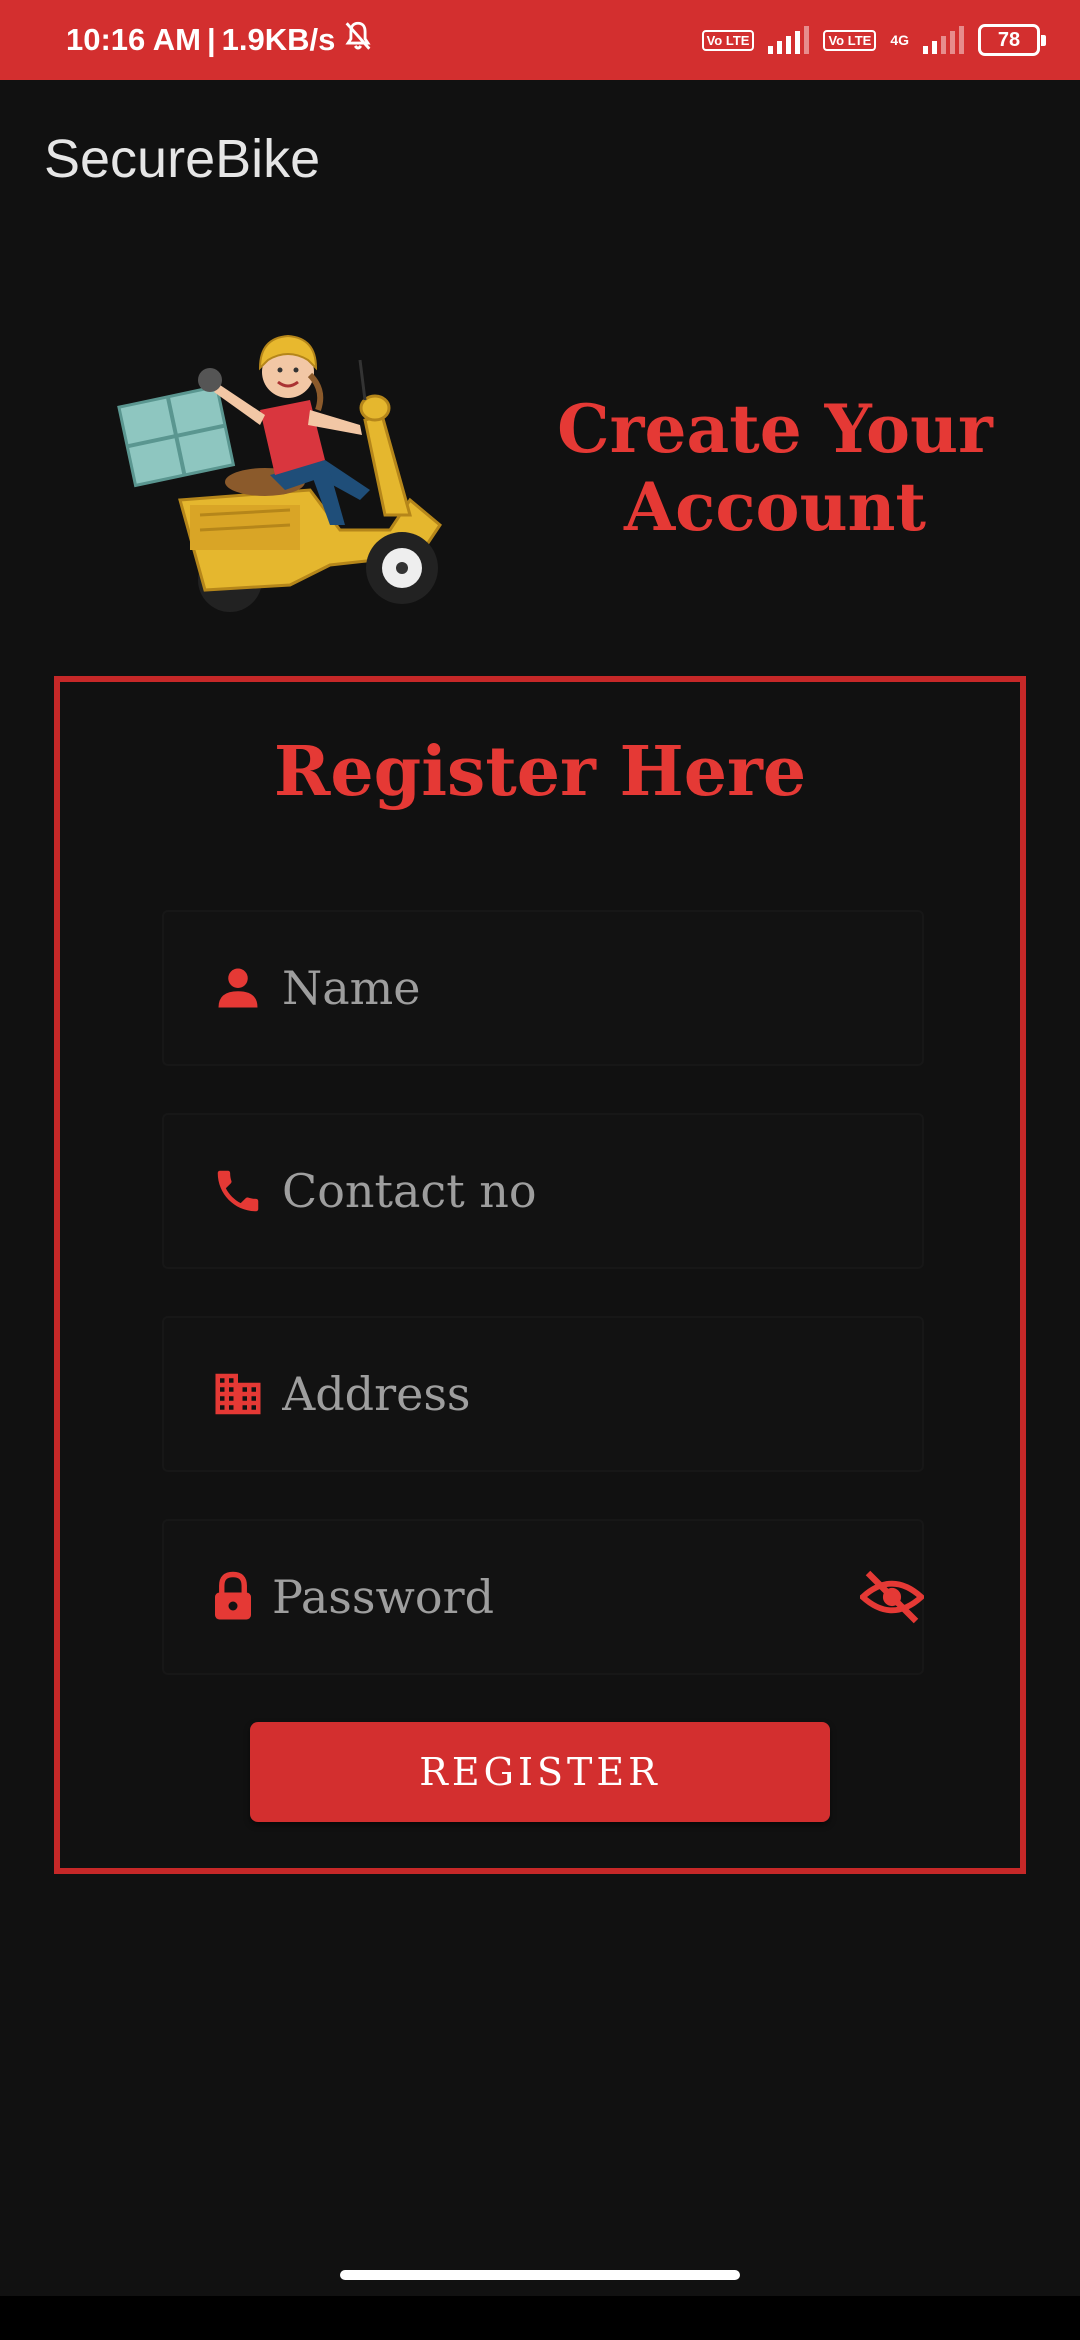  What do you see at coordinates (220, 40) in the screenshot?
I see `status-left: 10:16 AM | 1.9KB/s` at bounding box center [220, 40].